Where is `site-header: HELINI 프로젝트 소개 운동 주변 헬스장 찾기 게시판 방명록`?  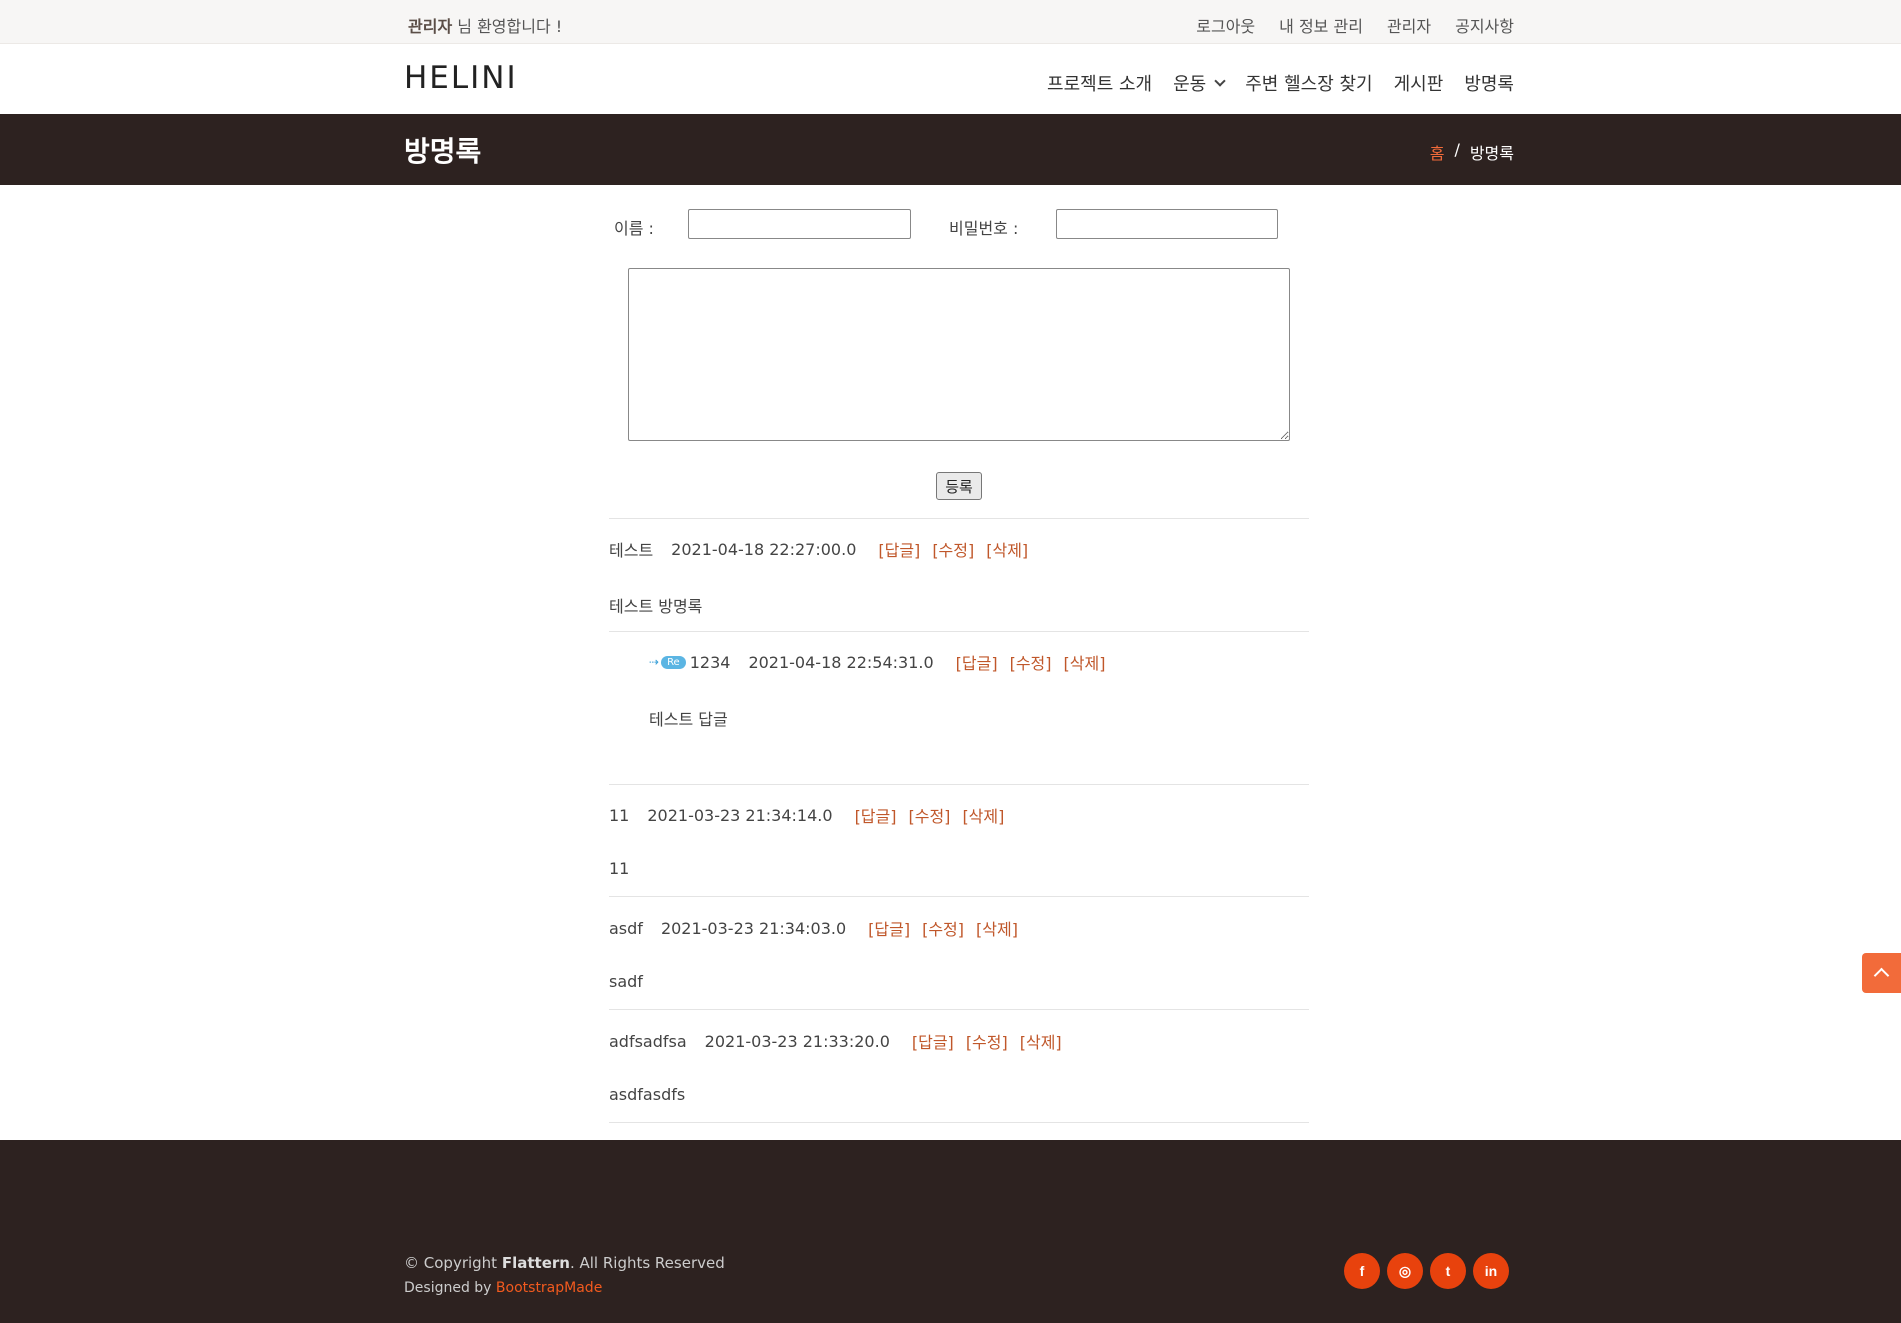 site-header: HELINI 프로젝트 소개 운동 주변 헬스장 찾기 게시판 방명록 is located at coordinates (950, 79).